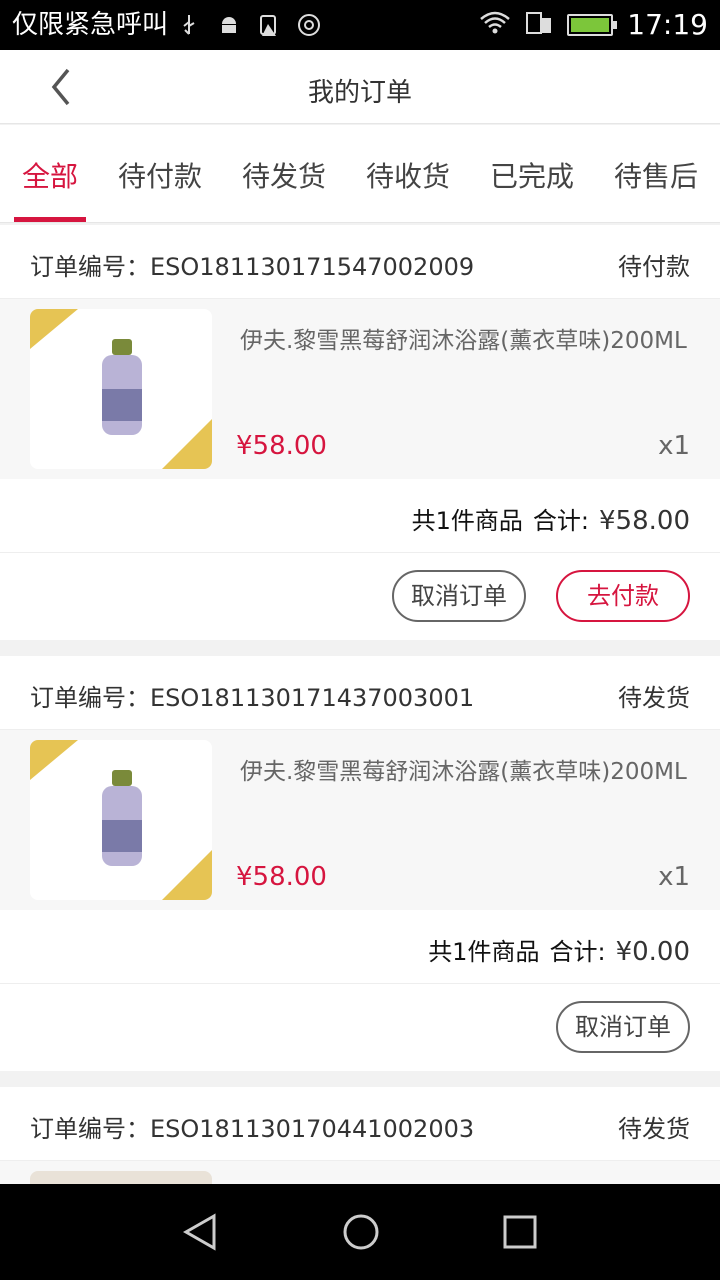 This screenshot has height=1280, width=720. Describe the element at coordinates (495, 25) in the screenshot. I see `wifi-icon` at that location.